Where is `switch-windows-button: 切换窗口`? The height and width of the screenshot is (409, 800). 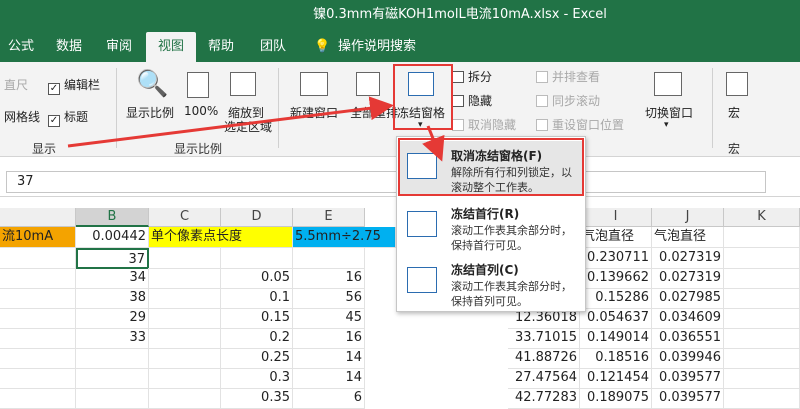
switch-windows-button: 切换窗口 is located at coordinates (669, 112).